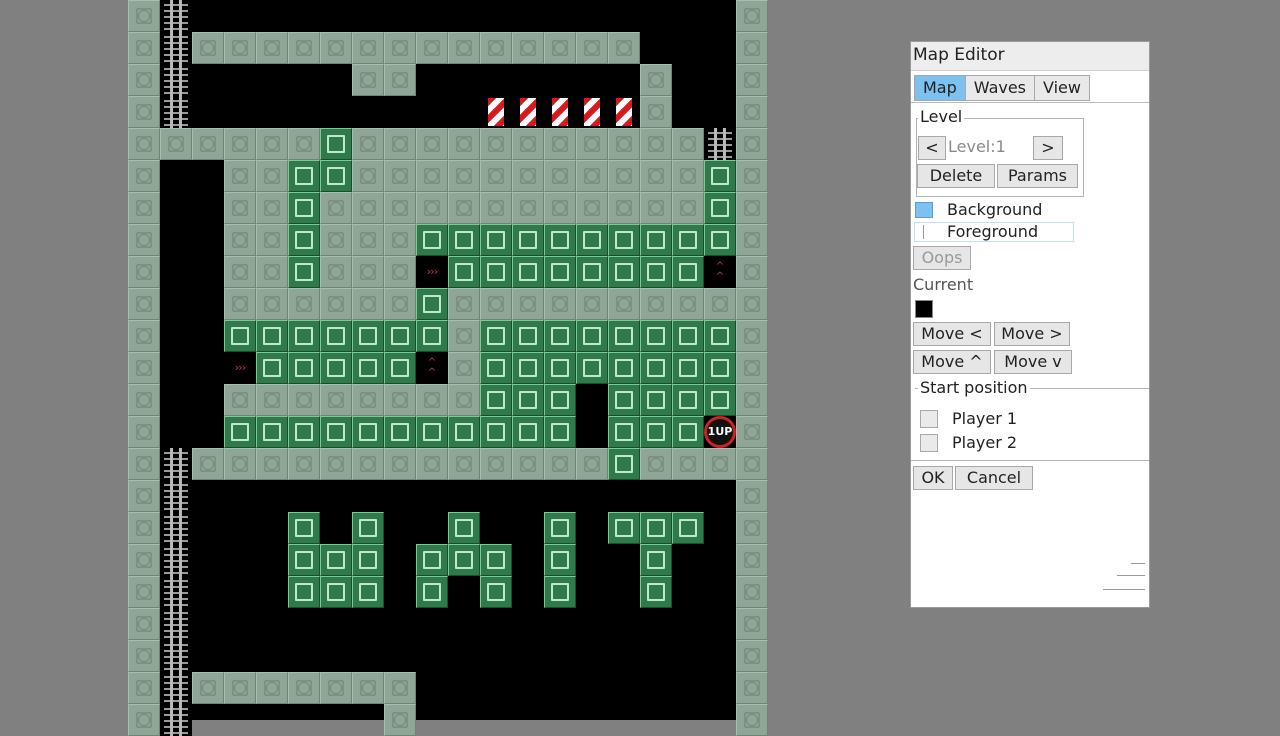 Image resolution: width=1280 pixels, height=736 pixels. Describe the element at coordinates (932, 148) in the screenshot. I see `level-prev-button: <` at that location.